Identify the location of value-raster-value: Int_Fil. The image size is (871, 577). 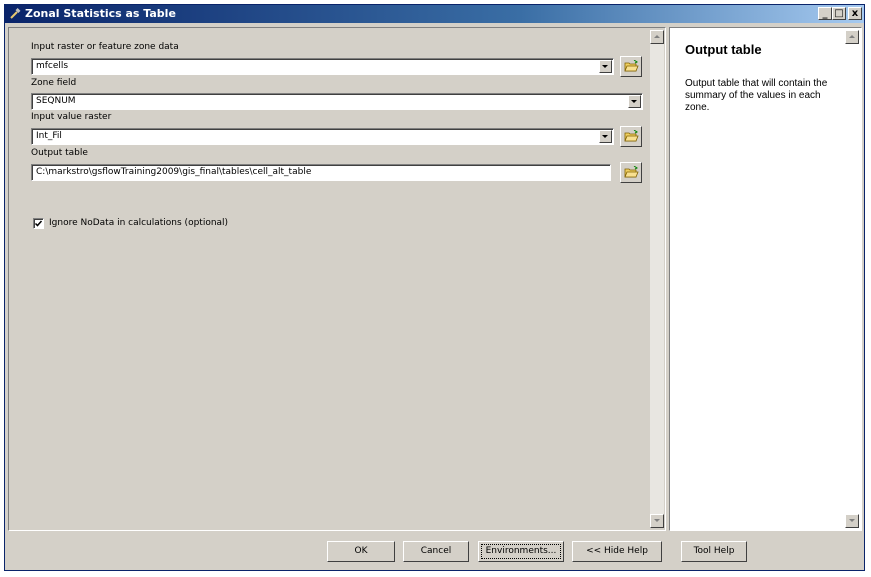
(49, 136).